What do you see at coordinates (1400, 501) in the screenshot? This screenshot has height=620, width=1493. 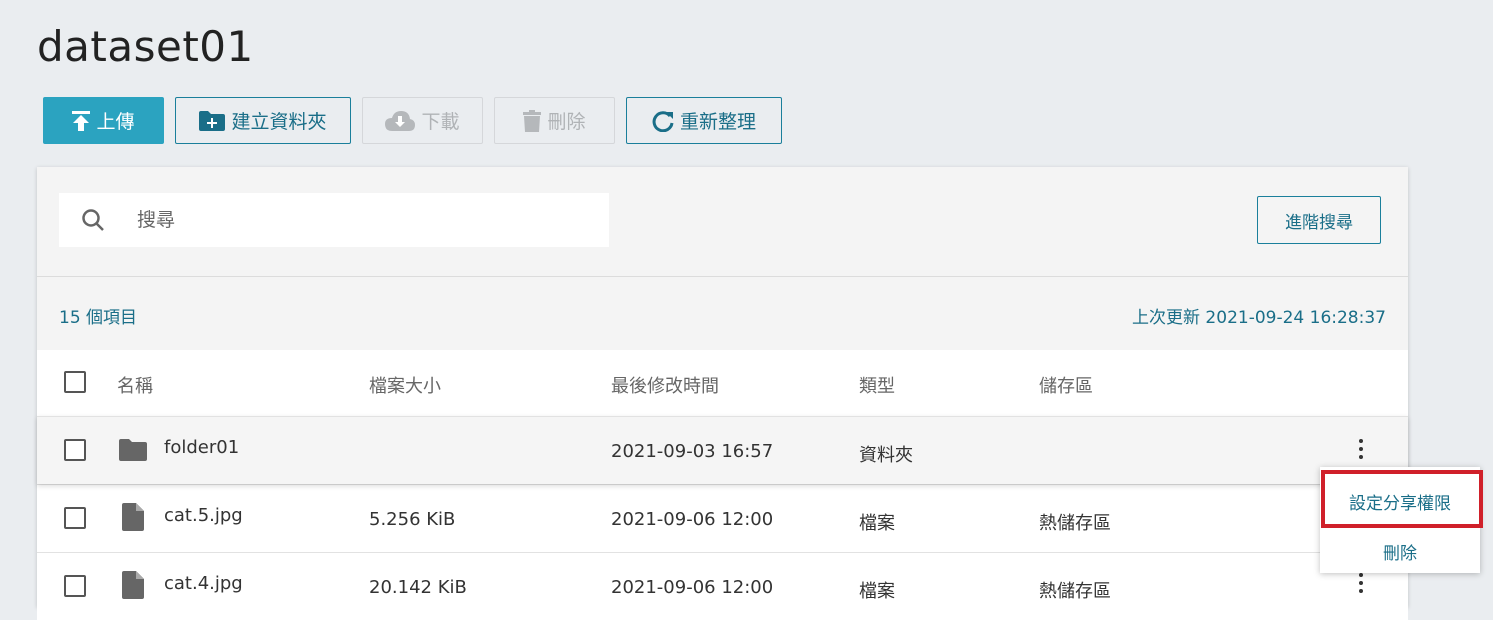 I see `menu-item-share-permissions: 設定分享權限` at bounding box center [1400, 501].